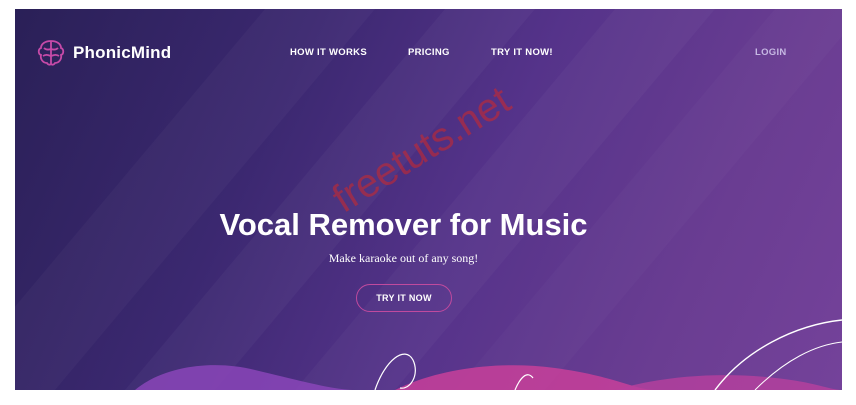  I want to click on logo: PhonicMind, so click(103, 53).